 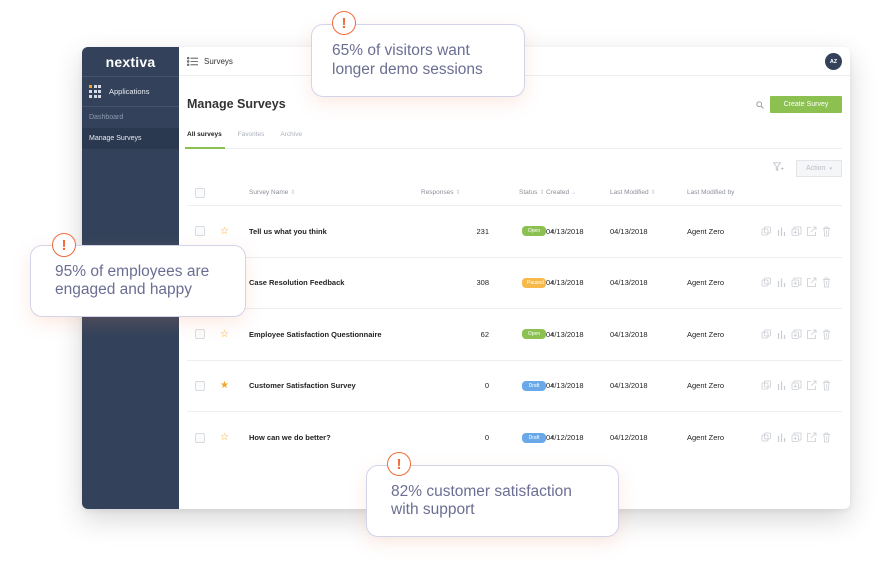 What do you see at coordinates (130, 117) in the screenshot?
I see `sidebar-item-dashboard: Dashboard` at bounding box center [130, 117].